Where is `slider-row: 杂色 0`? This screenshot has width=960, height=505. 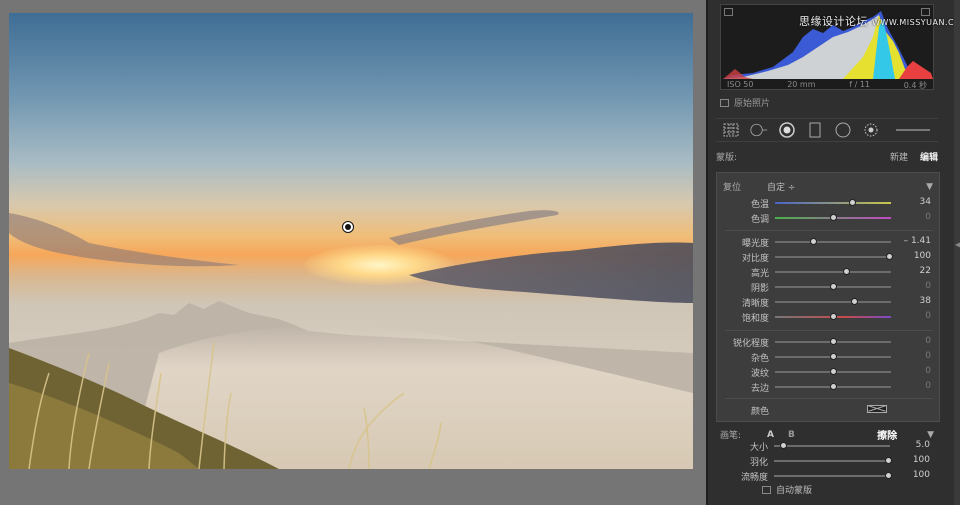
slider-row: 杂色 0 is located at coordinates (829, 357).